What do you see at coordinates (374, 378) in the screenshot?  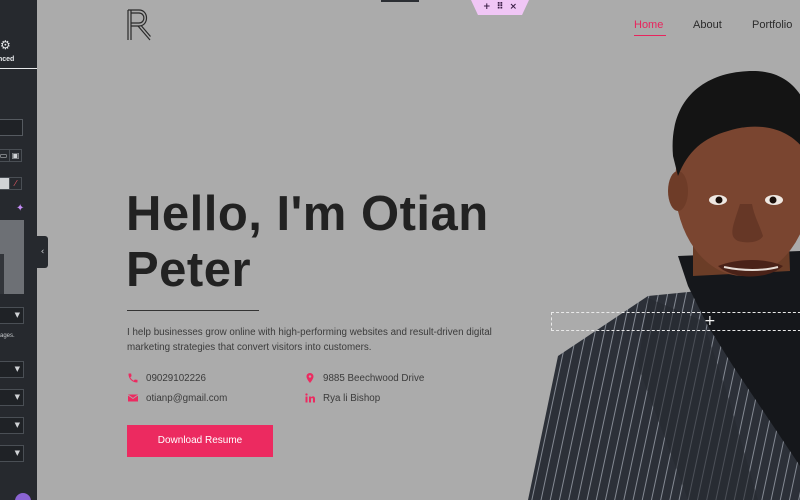 I see `contact-text: 9885 Beechwood Drive` at bounding box center [374, 378].